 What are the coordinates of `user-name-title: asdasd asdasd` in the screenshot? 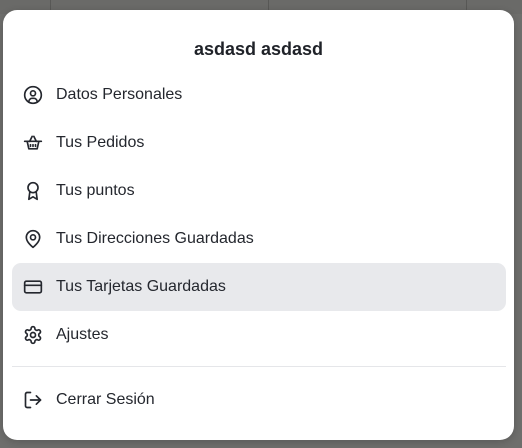 It's located at (258, 49).